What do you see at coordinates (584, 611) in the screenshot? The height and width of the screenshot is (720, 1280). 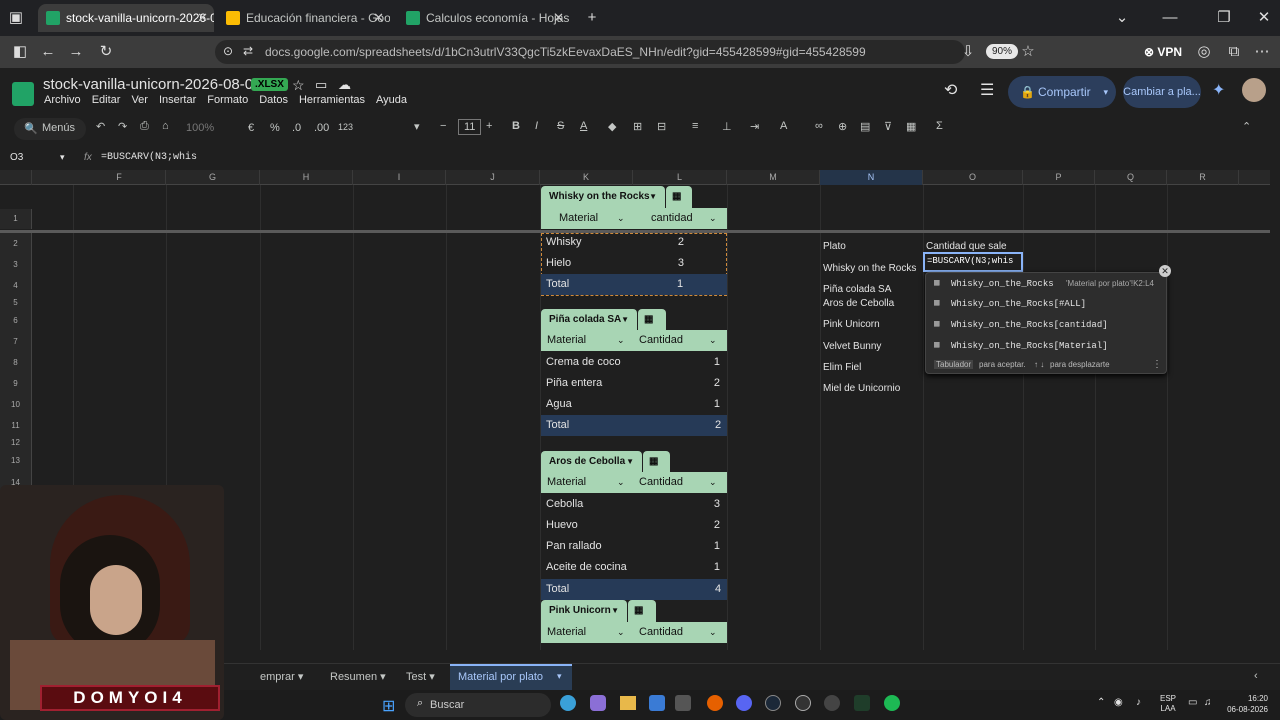 I see `table-name-chip: Pink Unicorn ▼` at bounding box center [584, 611].